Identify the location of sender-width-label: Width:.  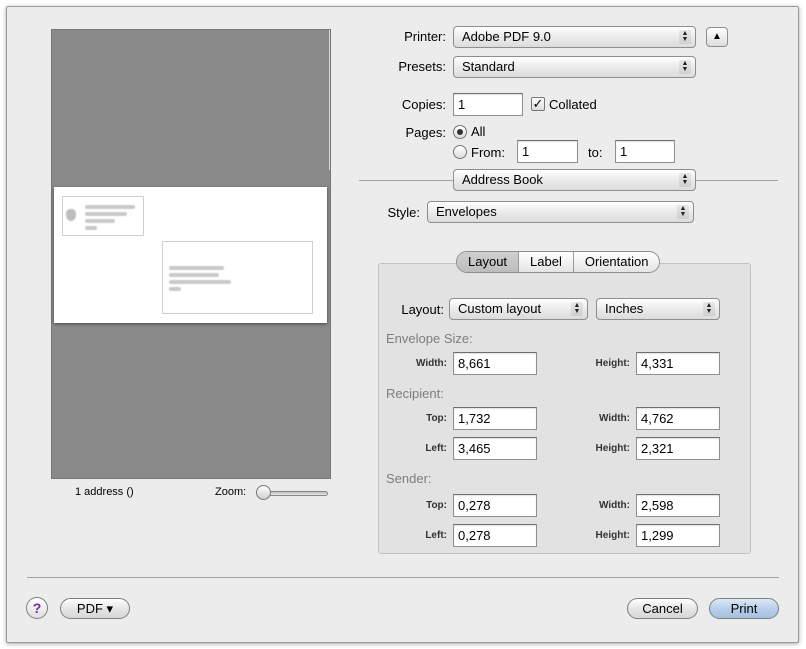
(614, 505).